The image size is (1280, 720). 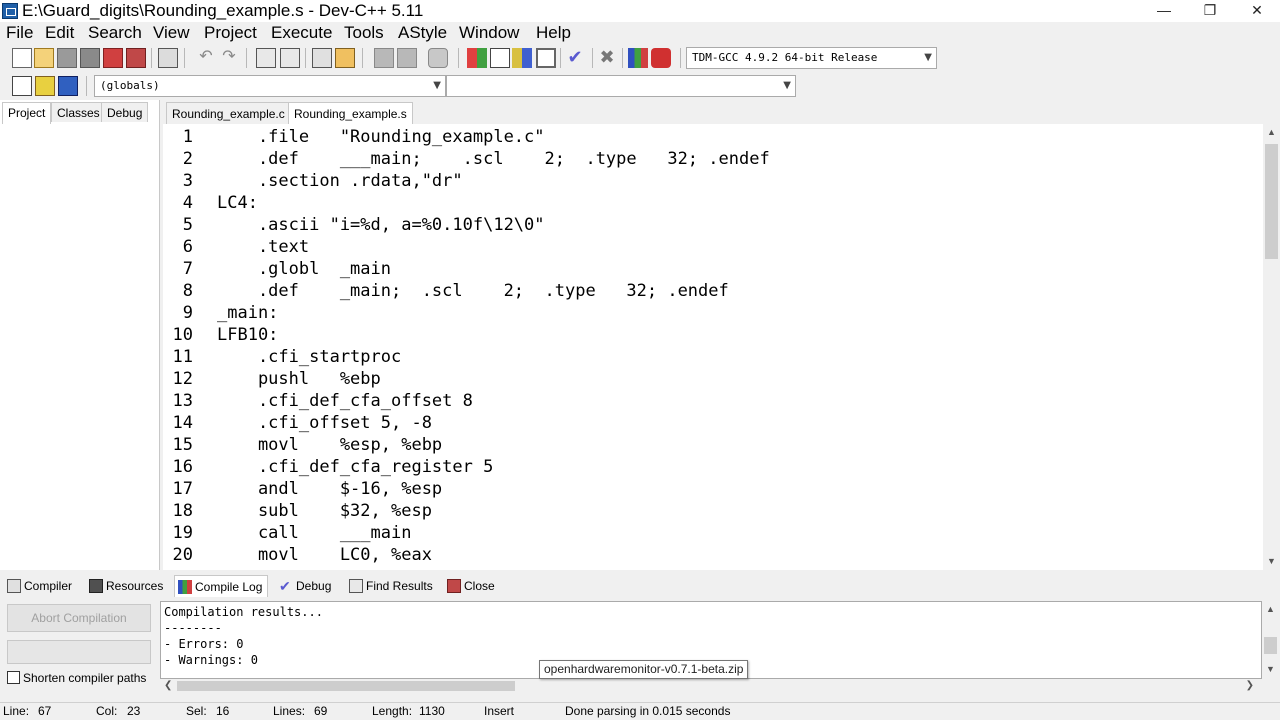 What do you see at coordinates (185, 587) in the screenshot?
I see `chart-icon` at bounding box center [185, 587].